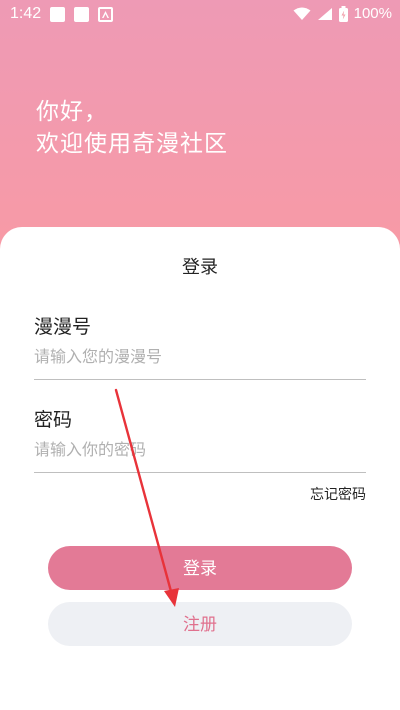 This screenshot has width=400, height=710. What do you see at coordinates (72, 112) in the screenshot?
I see `greeting-line-1: 你好，` at bounding box center [72, 112].